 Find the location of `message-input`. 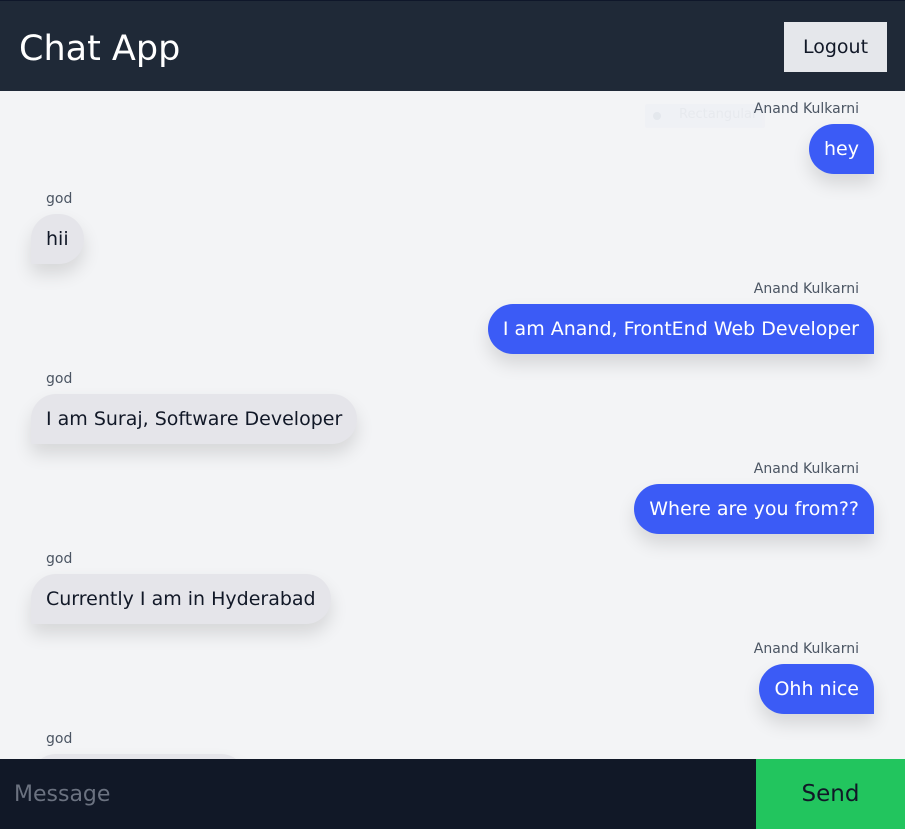

message-input is located at coordinates (378, 794).